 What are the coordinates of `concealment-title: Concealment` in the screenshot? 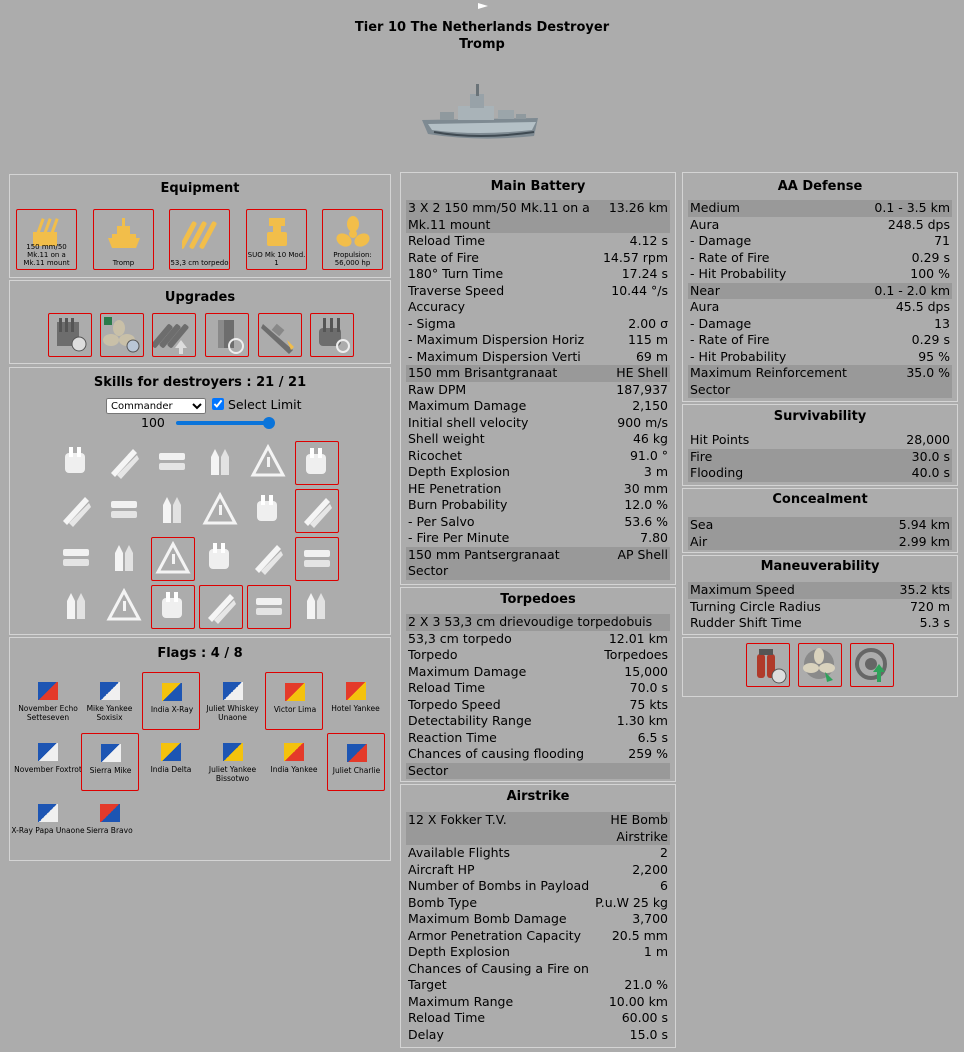 It's located at (820, 499).